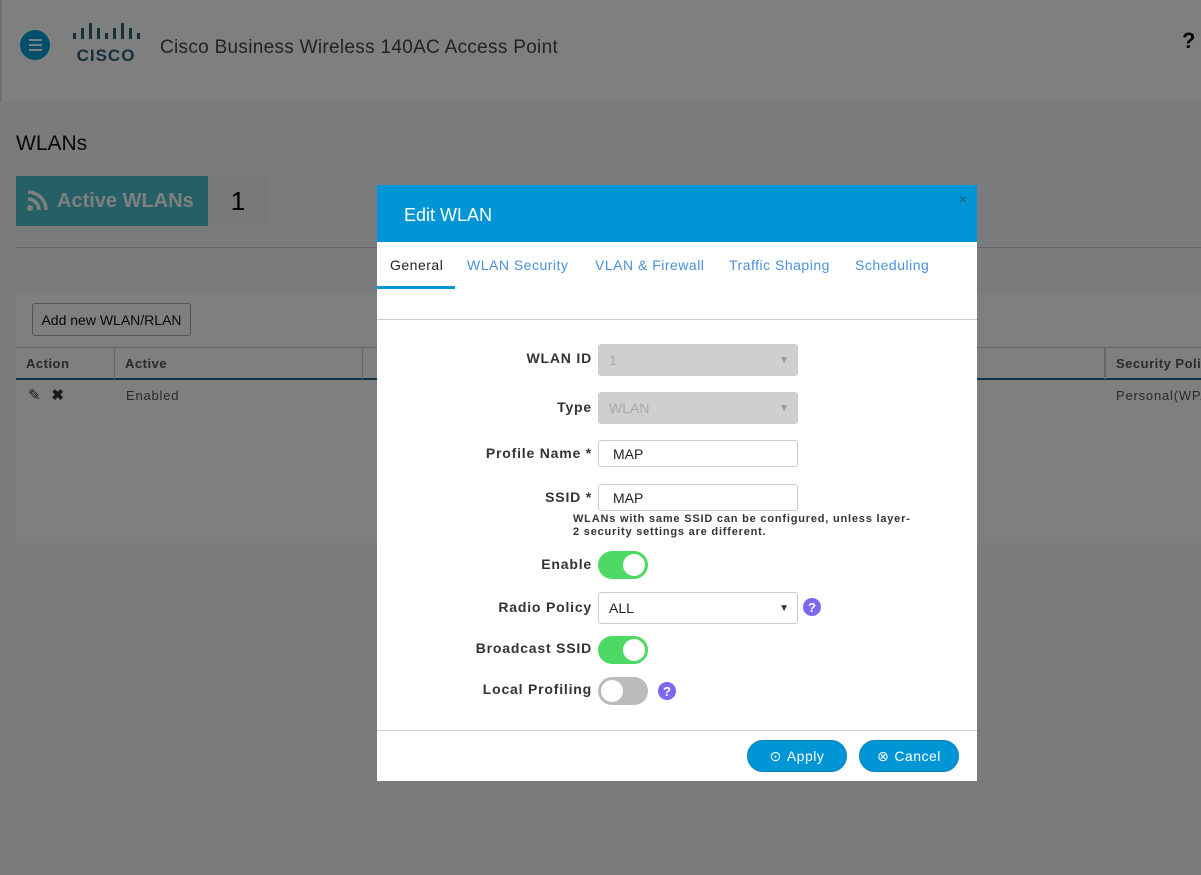  I want to click on close-icon: ×, so click(963, 199).